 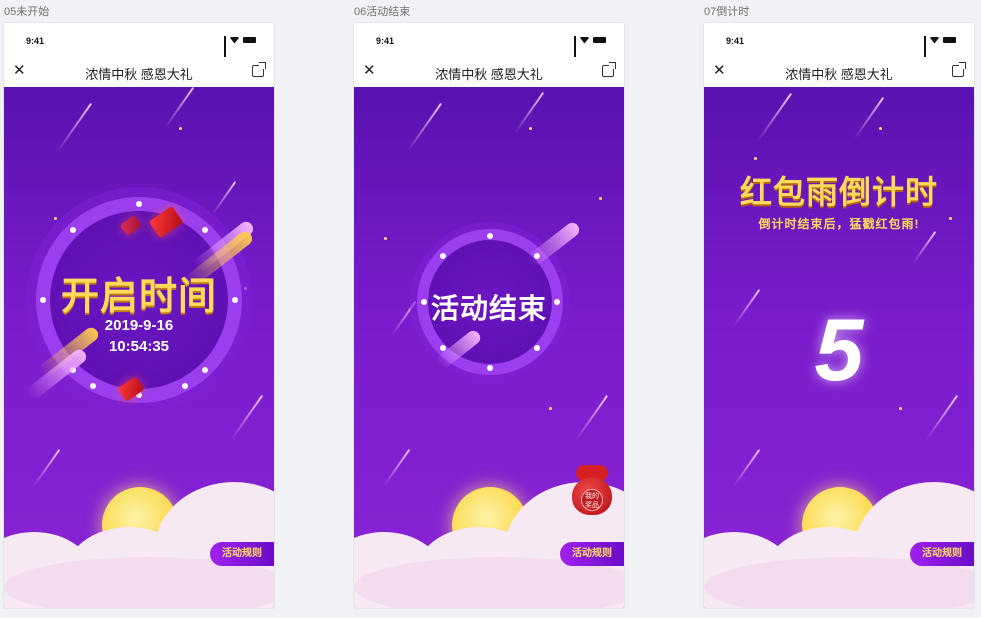 I want to click on ended-title: 活动结束, so click(x=488, y=308).